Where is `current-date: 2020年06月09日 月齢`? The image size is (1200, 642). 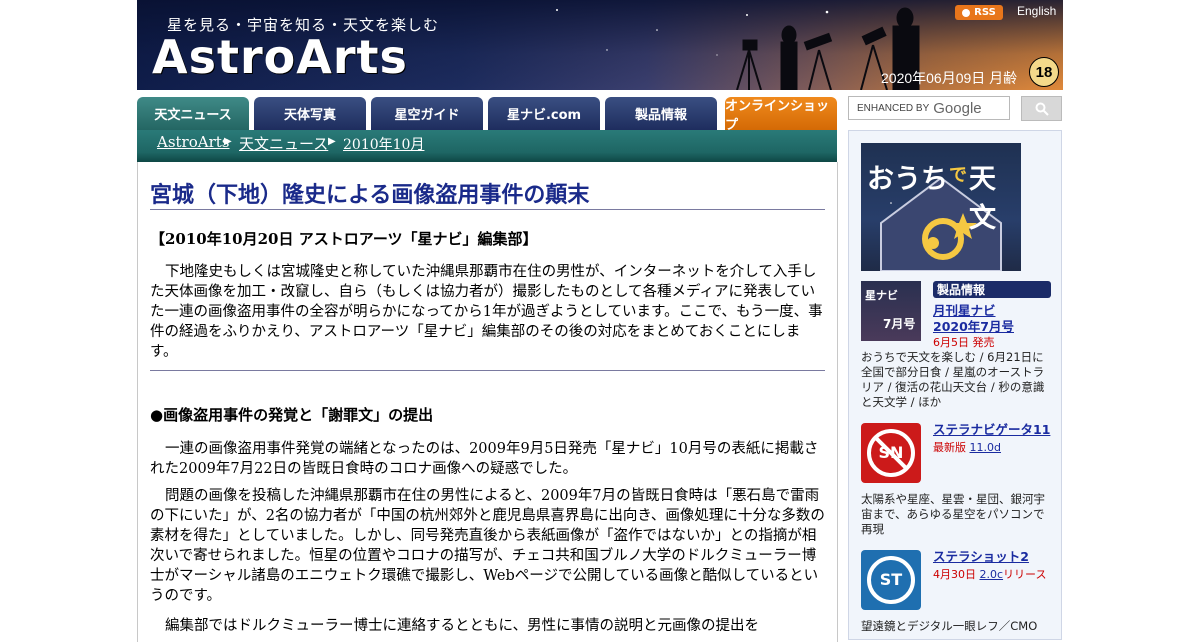 current-date: 2020年06月09日 月齢 is located at coordinates (949, 78).